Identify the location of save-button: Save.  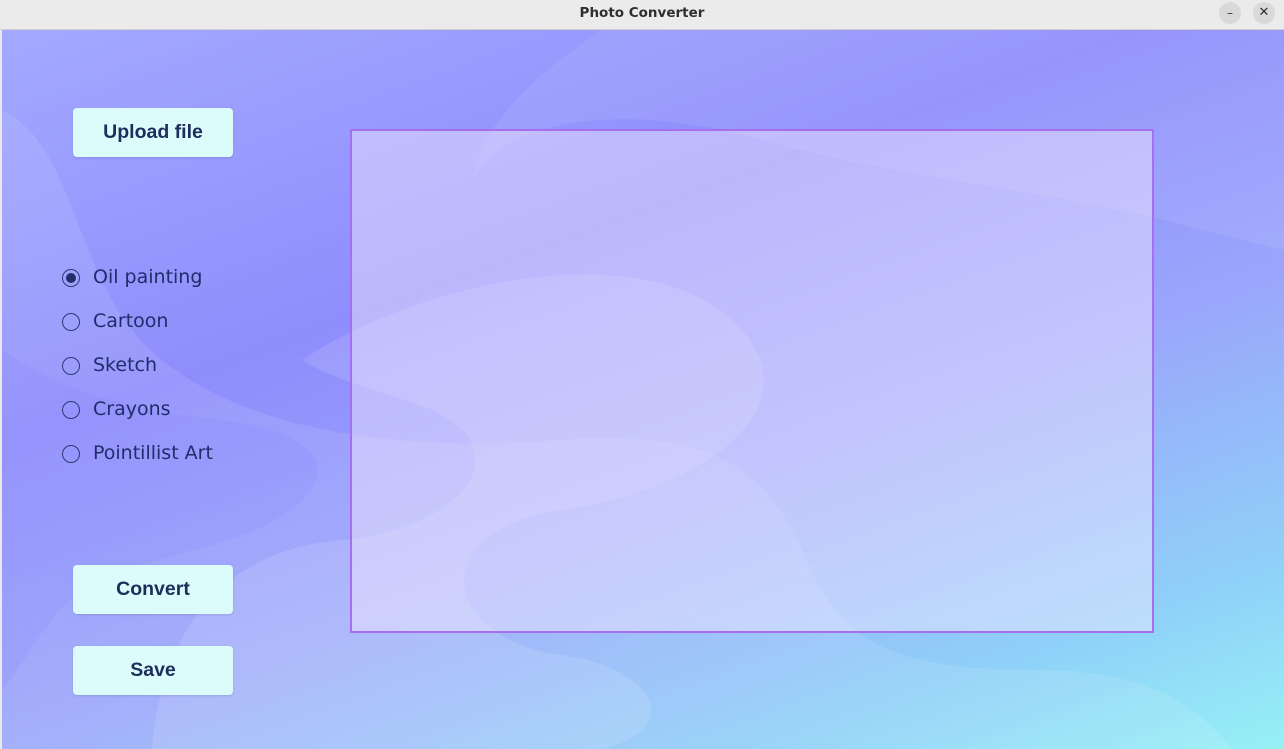
(153, 670).